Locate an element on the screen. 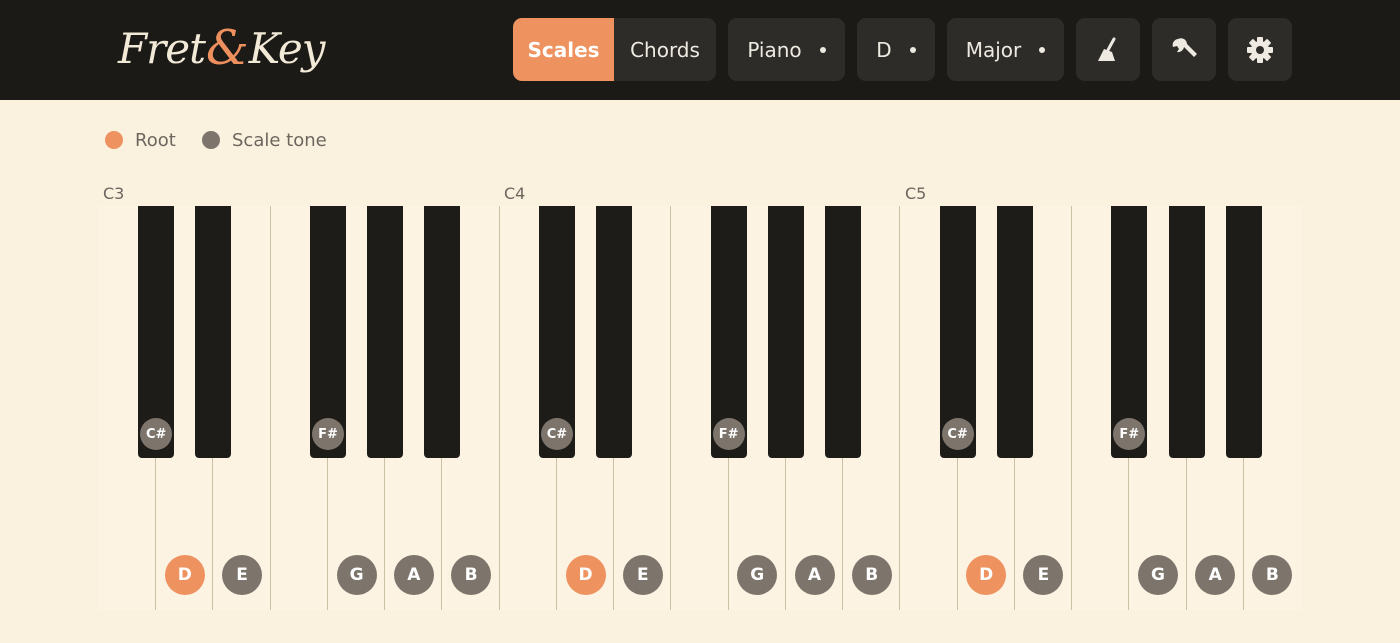 This screenshot has height=643, width=1400. broom-icon is located at coordinates (1107, 49).